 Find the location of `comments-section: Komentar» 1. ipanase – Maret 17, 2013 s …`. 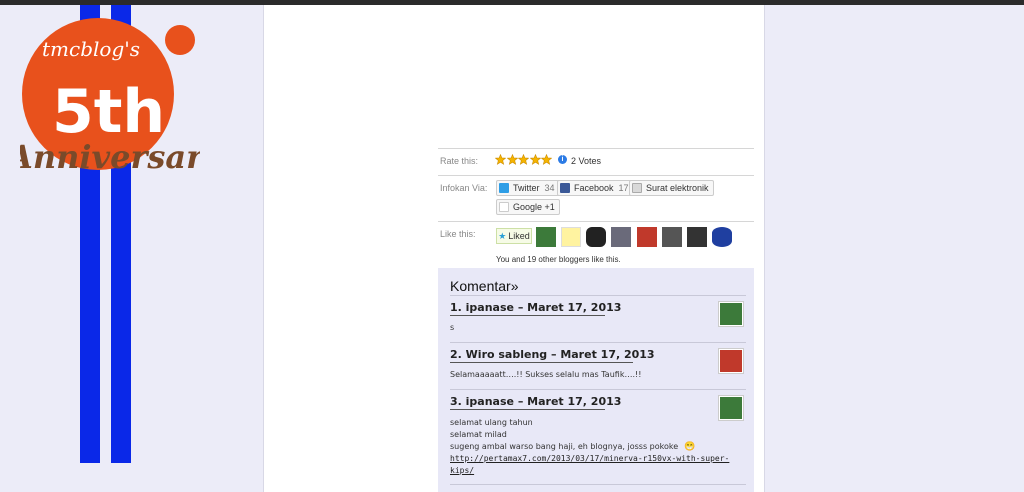

comments-section: Komentar» 1. ipanase – Maret 17, 2013 s … is located at coordinates (596, 380).